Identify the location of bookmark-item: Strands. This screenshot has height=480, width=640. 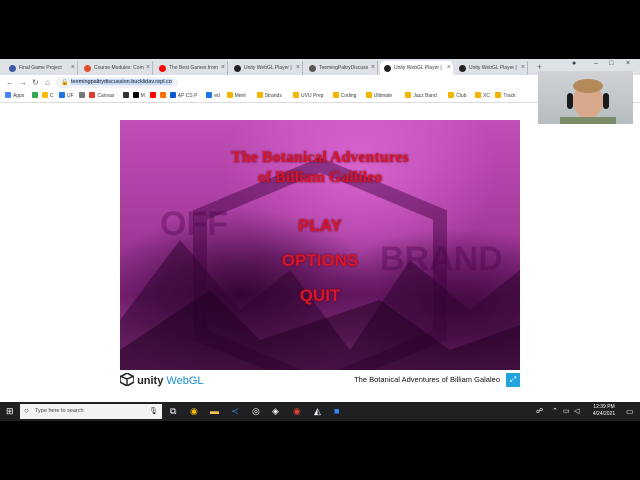
(269, 96).